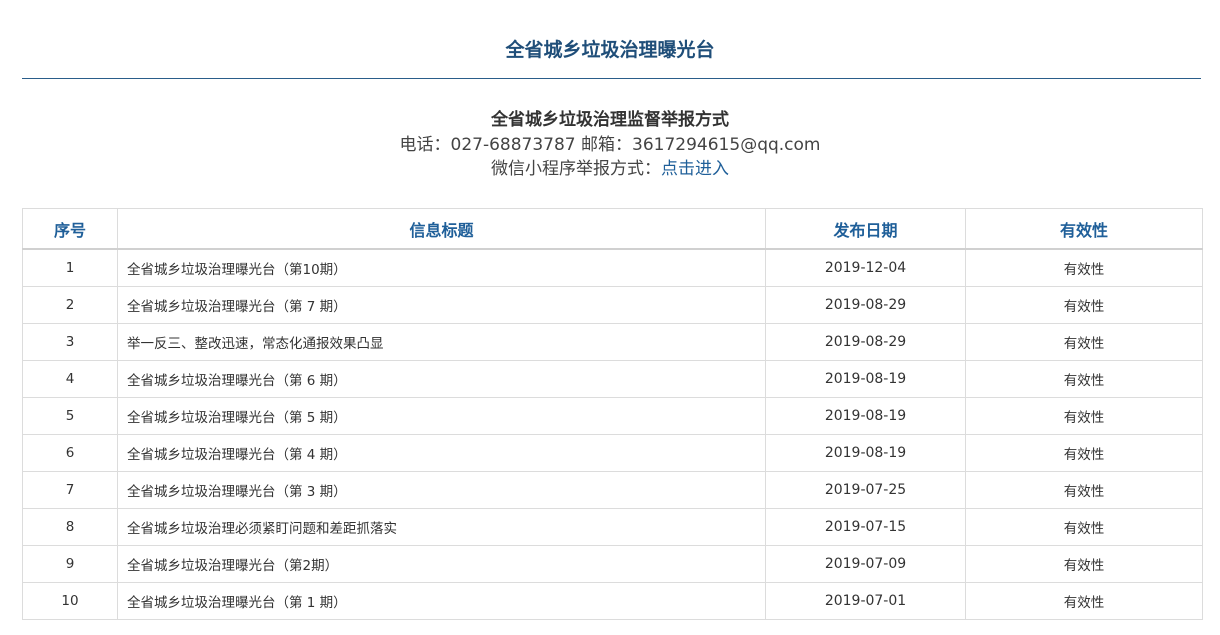 The width and height of the screenshot is (1220, 635). I want to click on table-row: 5 全省城乡垃圾治理曝光台（第 5 期） 2019-08-19 有效性, so click(612, 416).